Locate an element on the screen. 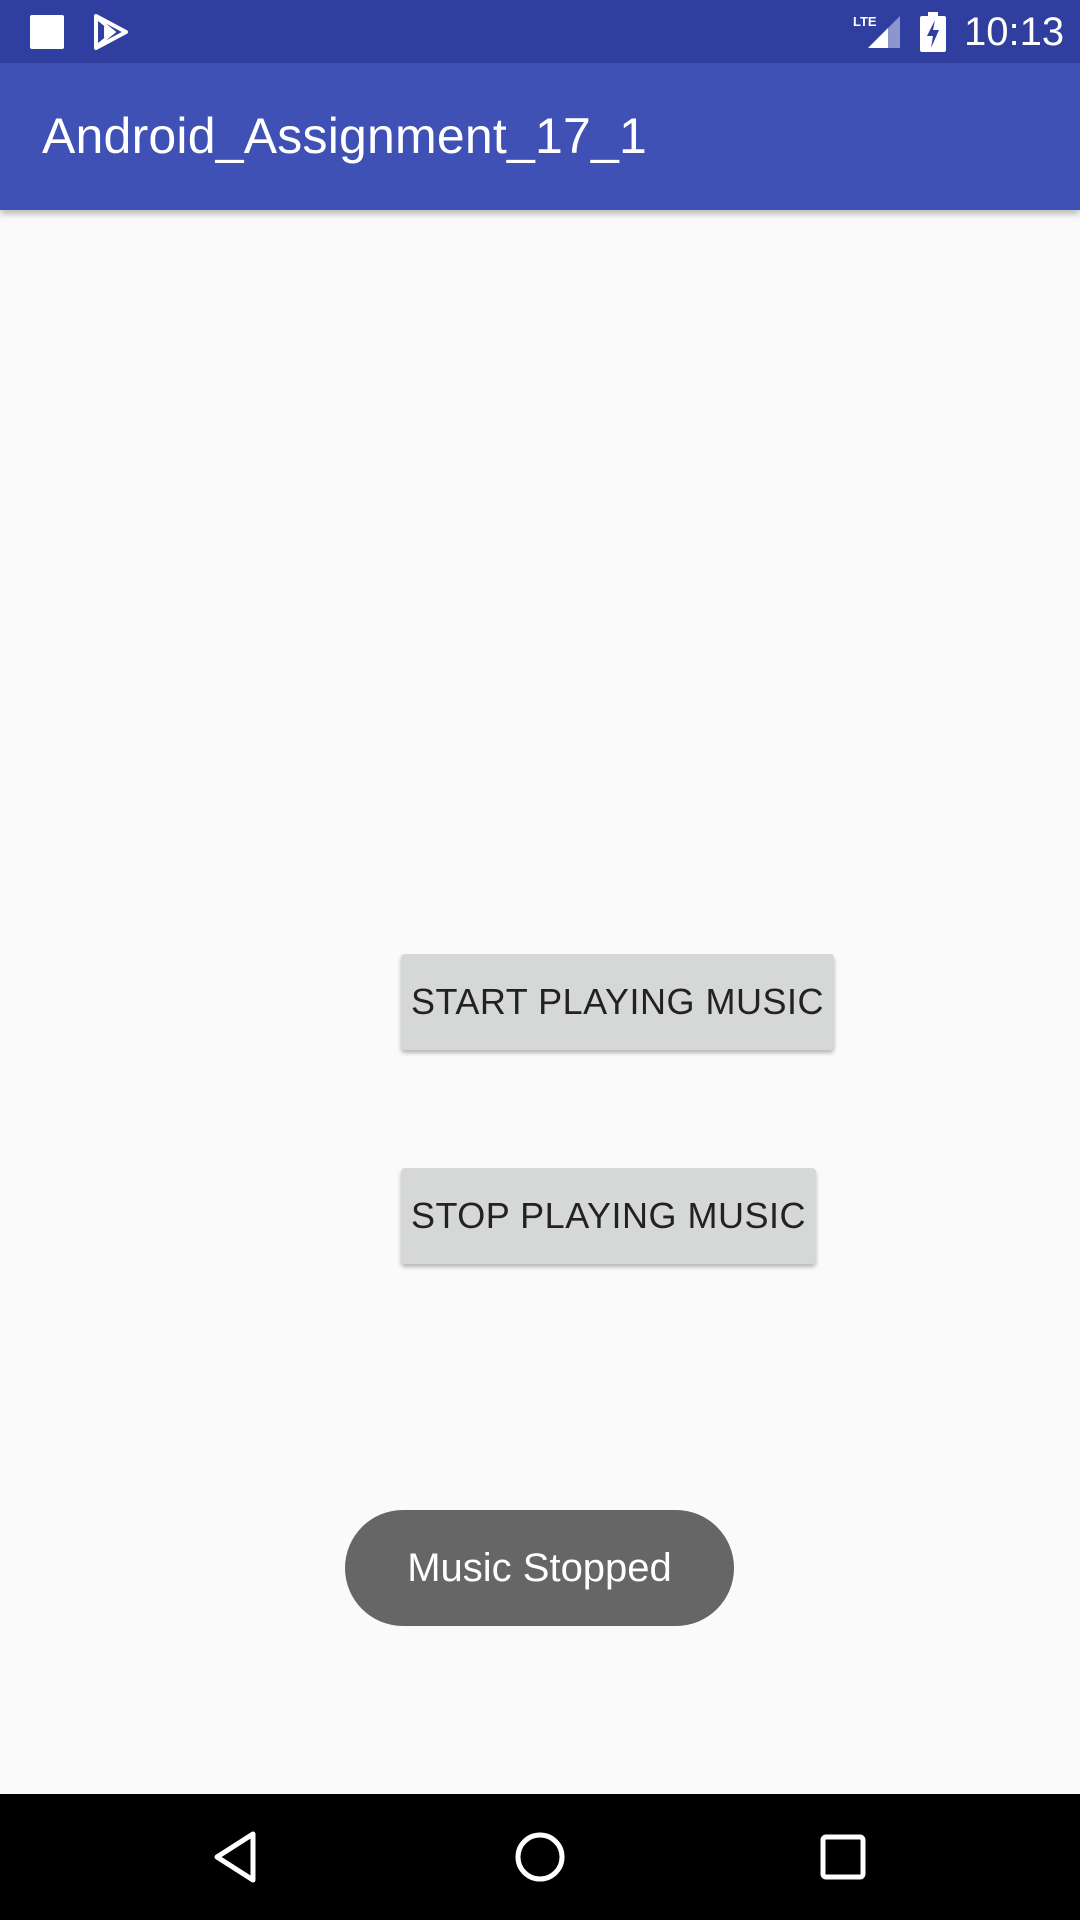 Image resolution: width=1080 pixels, height=1920 pixels. start-playing-music-button: START PLAYING MUSIC is located at coordinates (617, 1002).